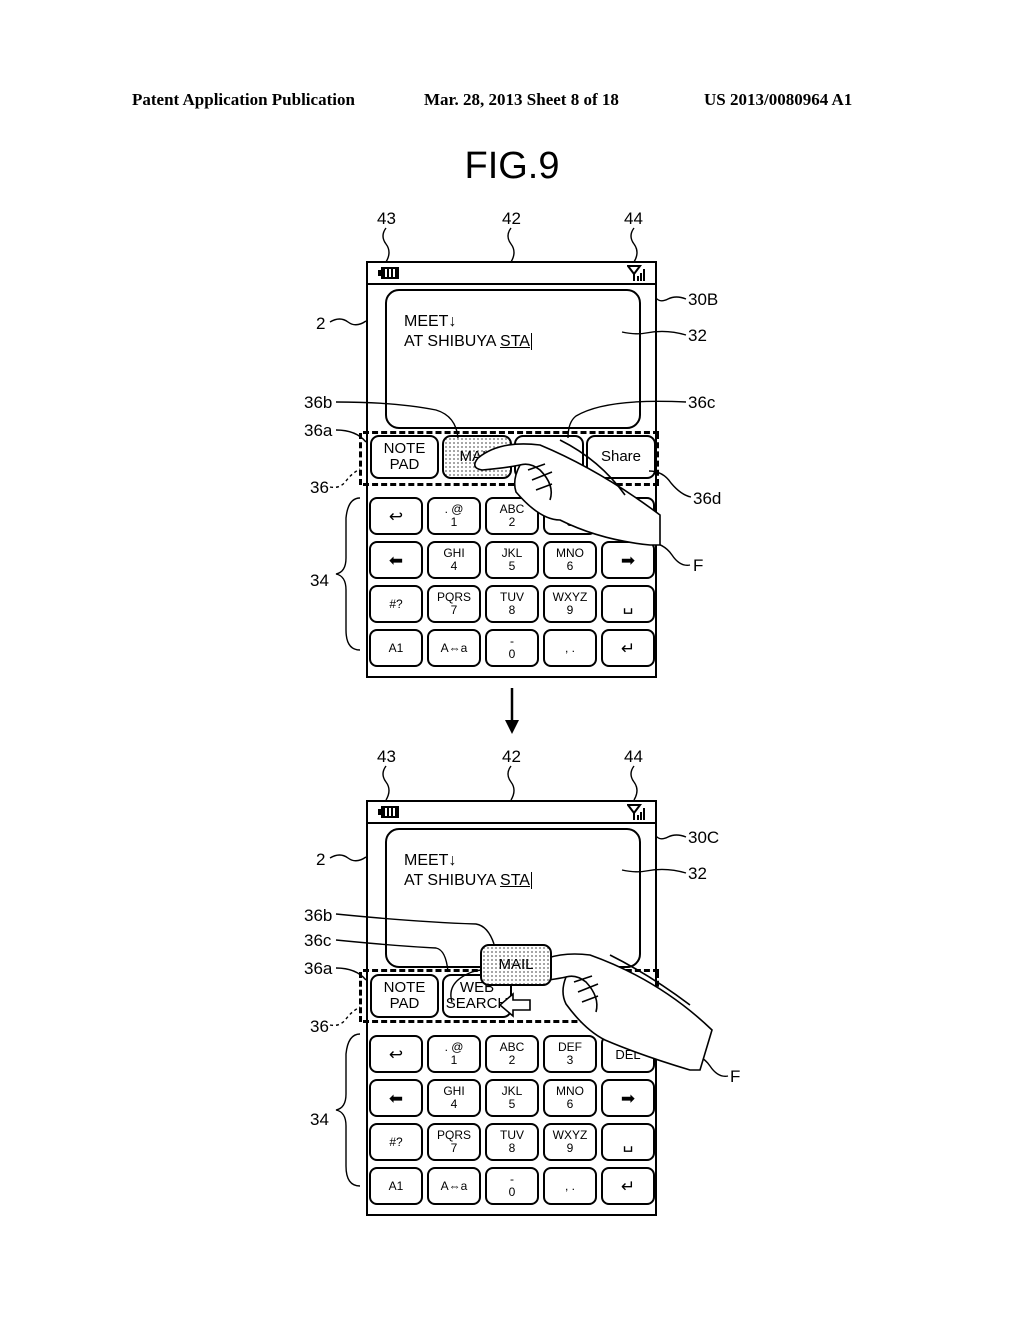 This screenshot has width=1024, height=1320. What do you see at coordinates (513, 359) in the screenshot?
I see `text-input-area: MEET↓ AT SHIBUYA STA` at bounding box center [513, 359].